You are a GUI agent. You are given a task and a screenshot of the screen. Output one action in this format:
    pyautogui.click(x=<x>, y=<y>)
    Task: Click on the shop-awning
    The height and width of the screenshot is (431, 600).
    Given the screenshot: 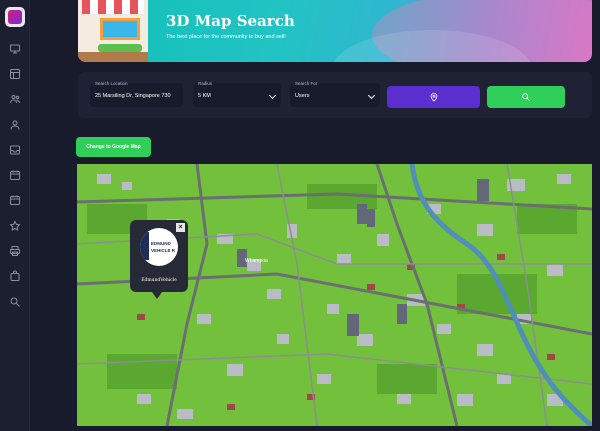 What is the action you would take?
    pyautogui.click(x=113, y=7)
    